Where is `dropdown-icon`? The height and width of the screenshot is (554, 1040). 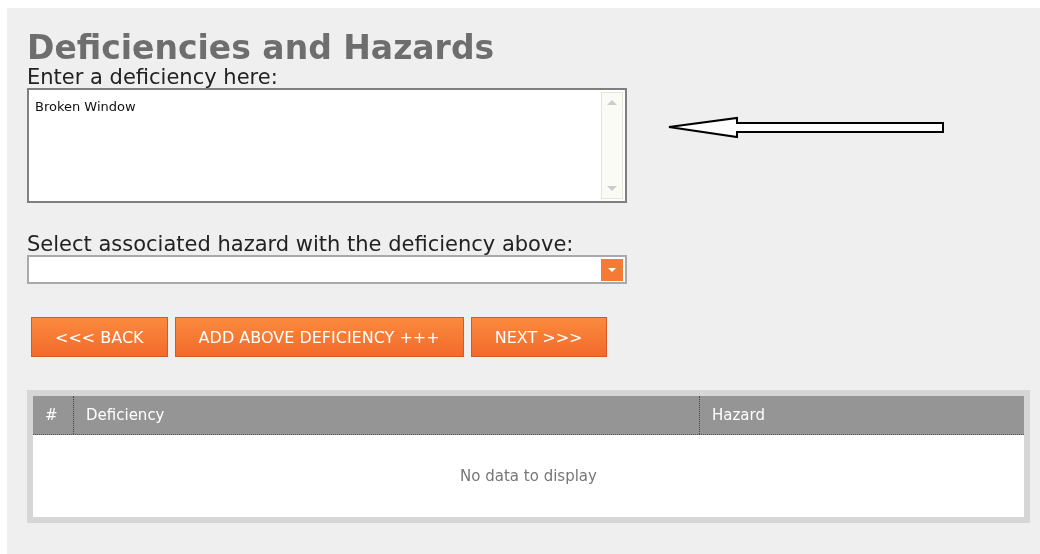
dropdown-icon is located at coordinates (612, 269).